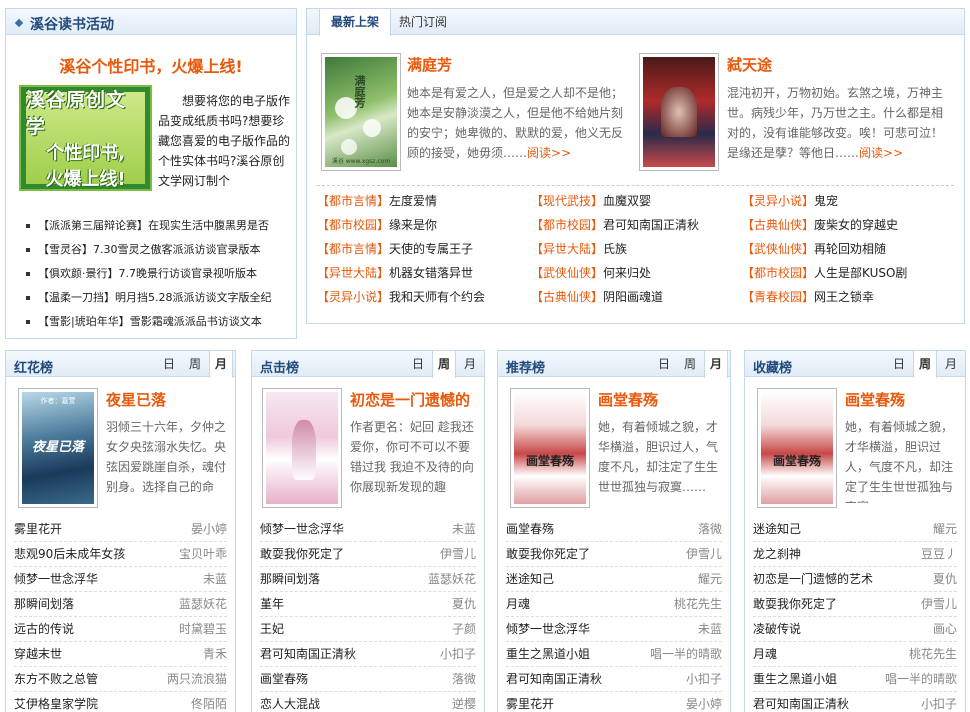  Describe the element at coordinates (120, 629) in the screenshot. I see `ranking-row: 远古的传说 时黛碧玉` at that location.